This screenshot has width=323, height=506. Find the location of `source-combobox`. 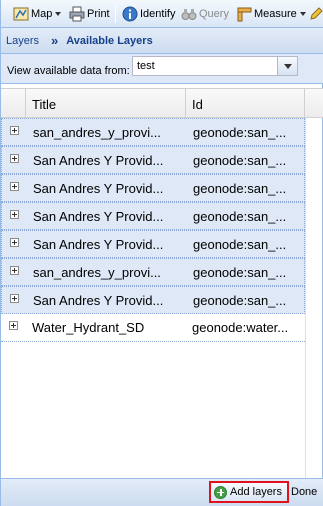

source-combobox is located at coordinates (215, 66).